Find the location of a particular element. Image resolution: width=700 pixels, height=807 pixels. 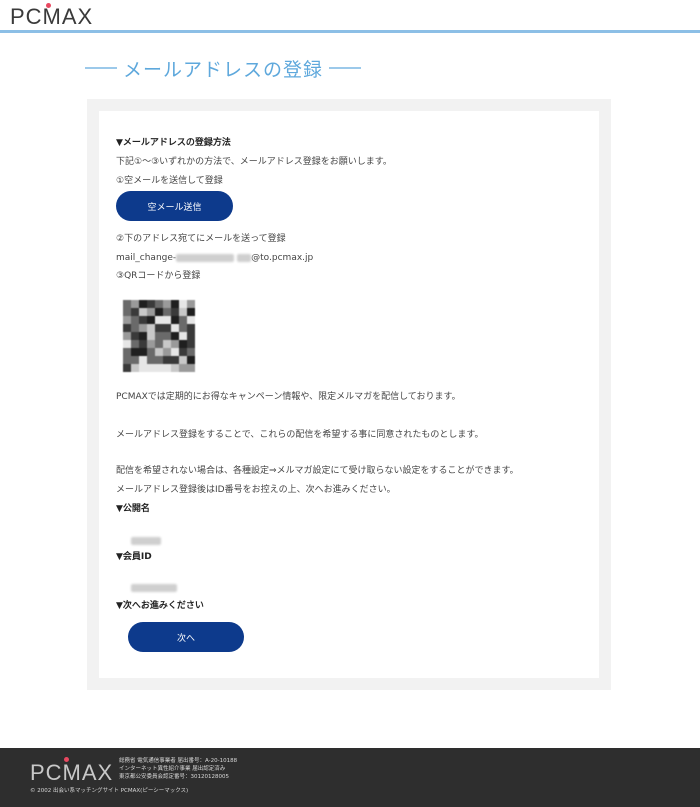

member-id-value is located at coordinates (154, 586).